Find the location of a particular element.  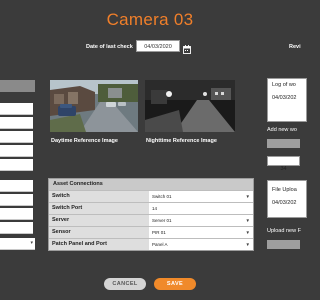

nighttime-reference-image is located at coordinates (190, 106).